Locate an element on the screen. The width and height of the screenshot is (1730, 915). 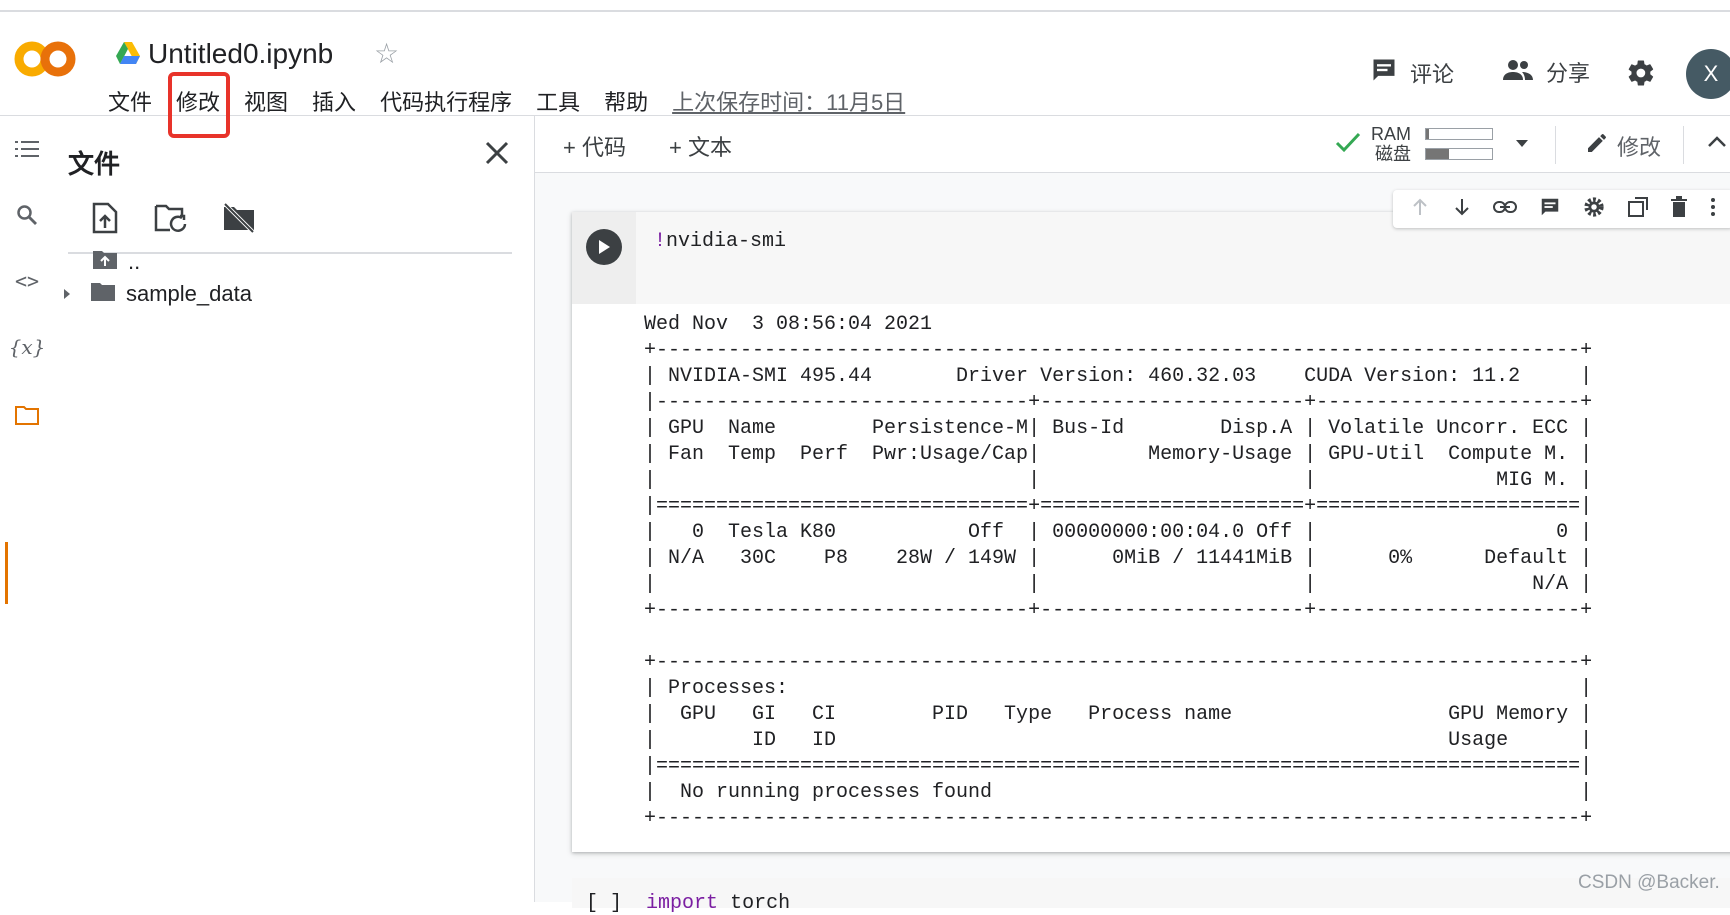
last-saved-link: 上次保存时间：11月5日 is located at coordinates (788, 103).